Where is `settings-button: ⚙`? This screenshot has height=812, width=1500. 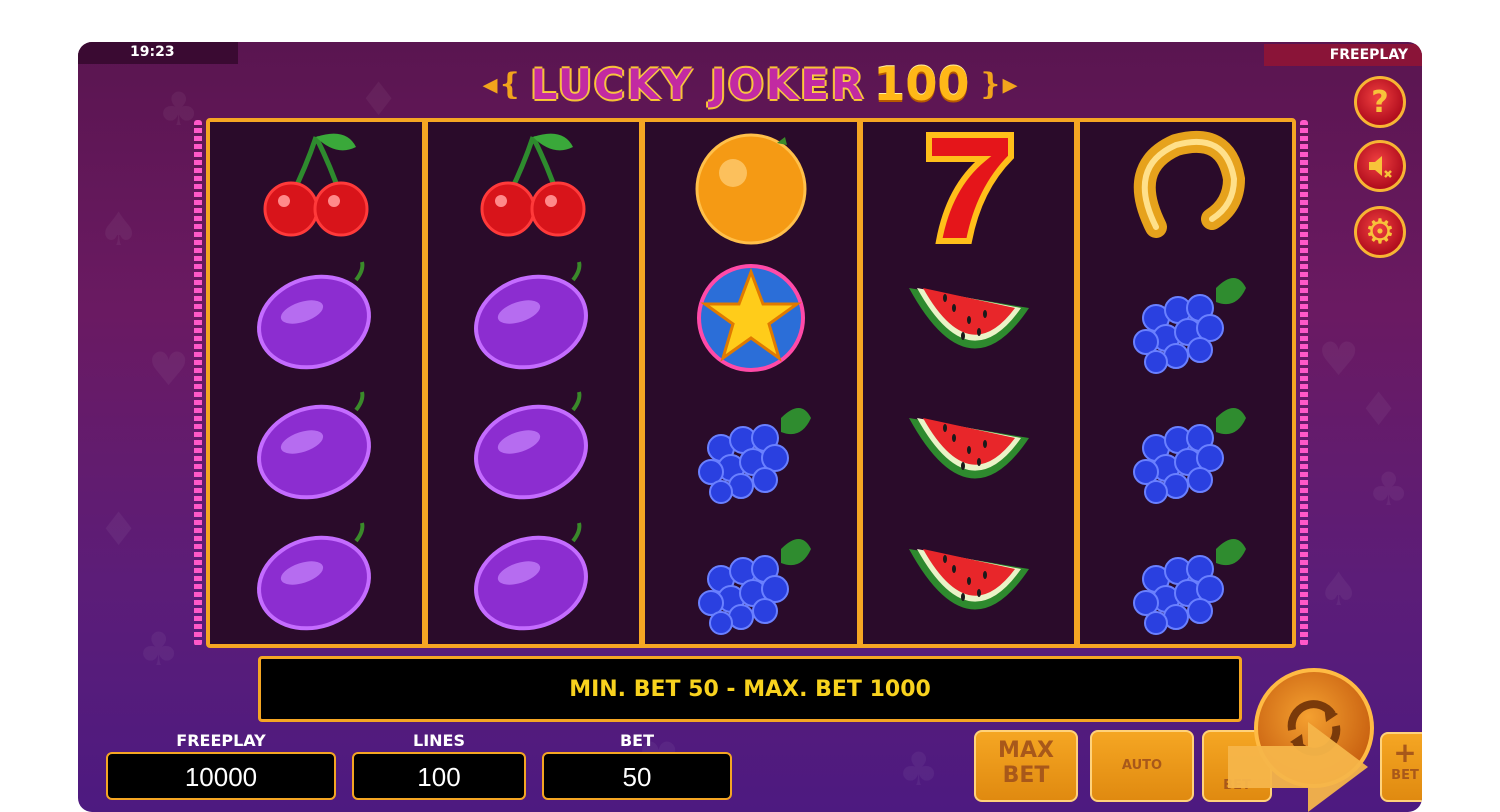 settings-button: ⚙ is located at coordinates (1380, 232).